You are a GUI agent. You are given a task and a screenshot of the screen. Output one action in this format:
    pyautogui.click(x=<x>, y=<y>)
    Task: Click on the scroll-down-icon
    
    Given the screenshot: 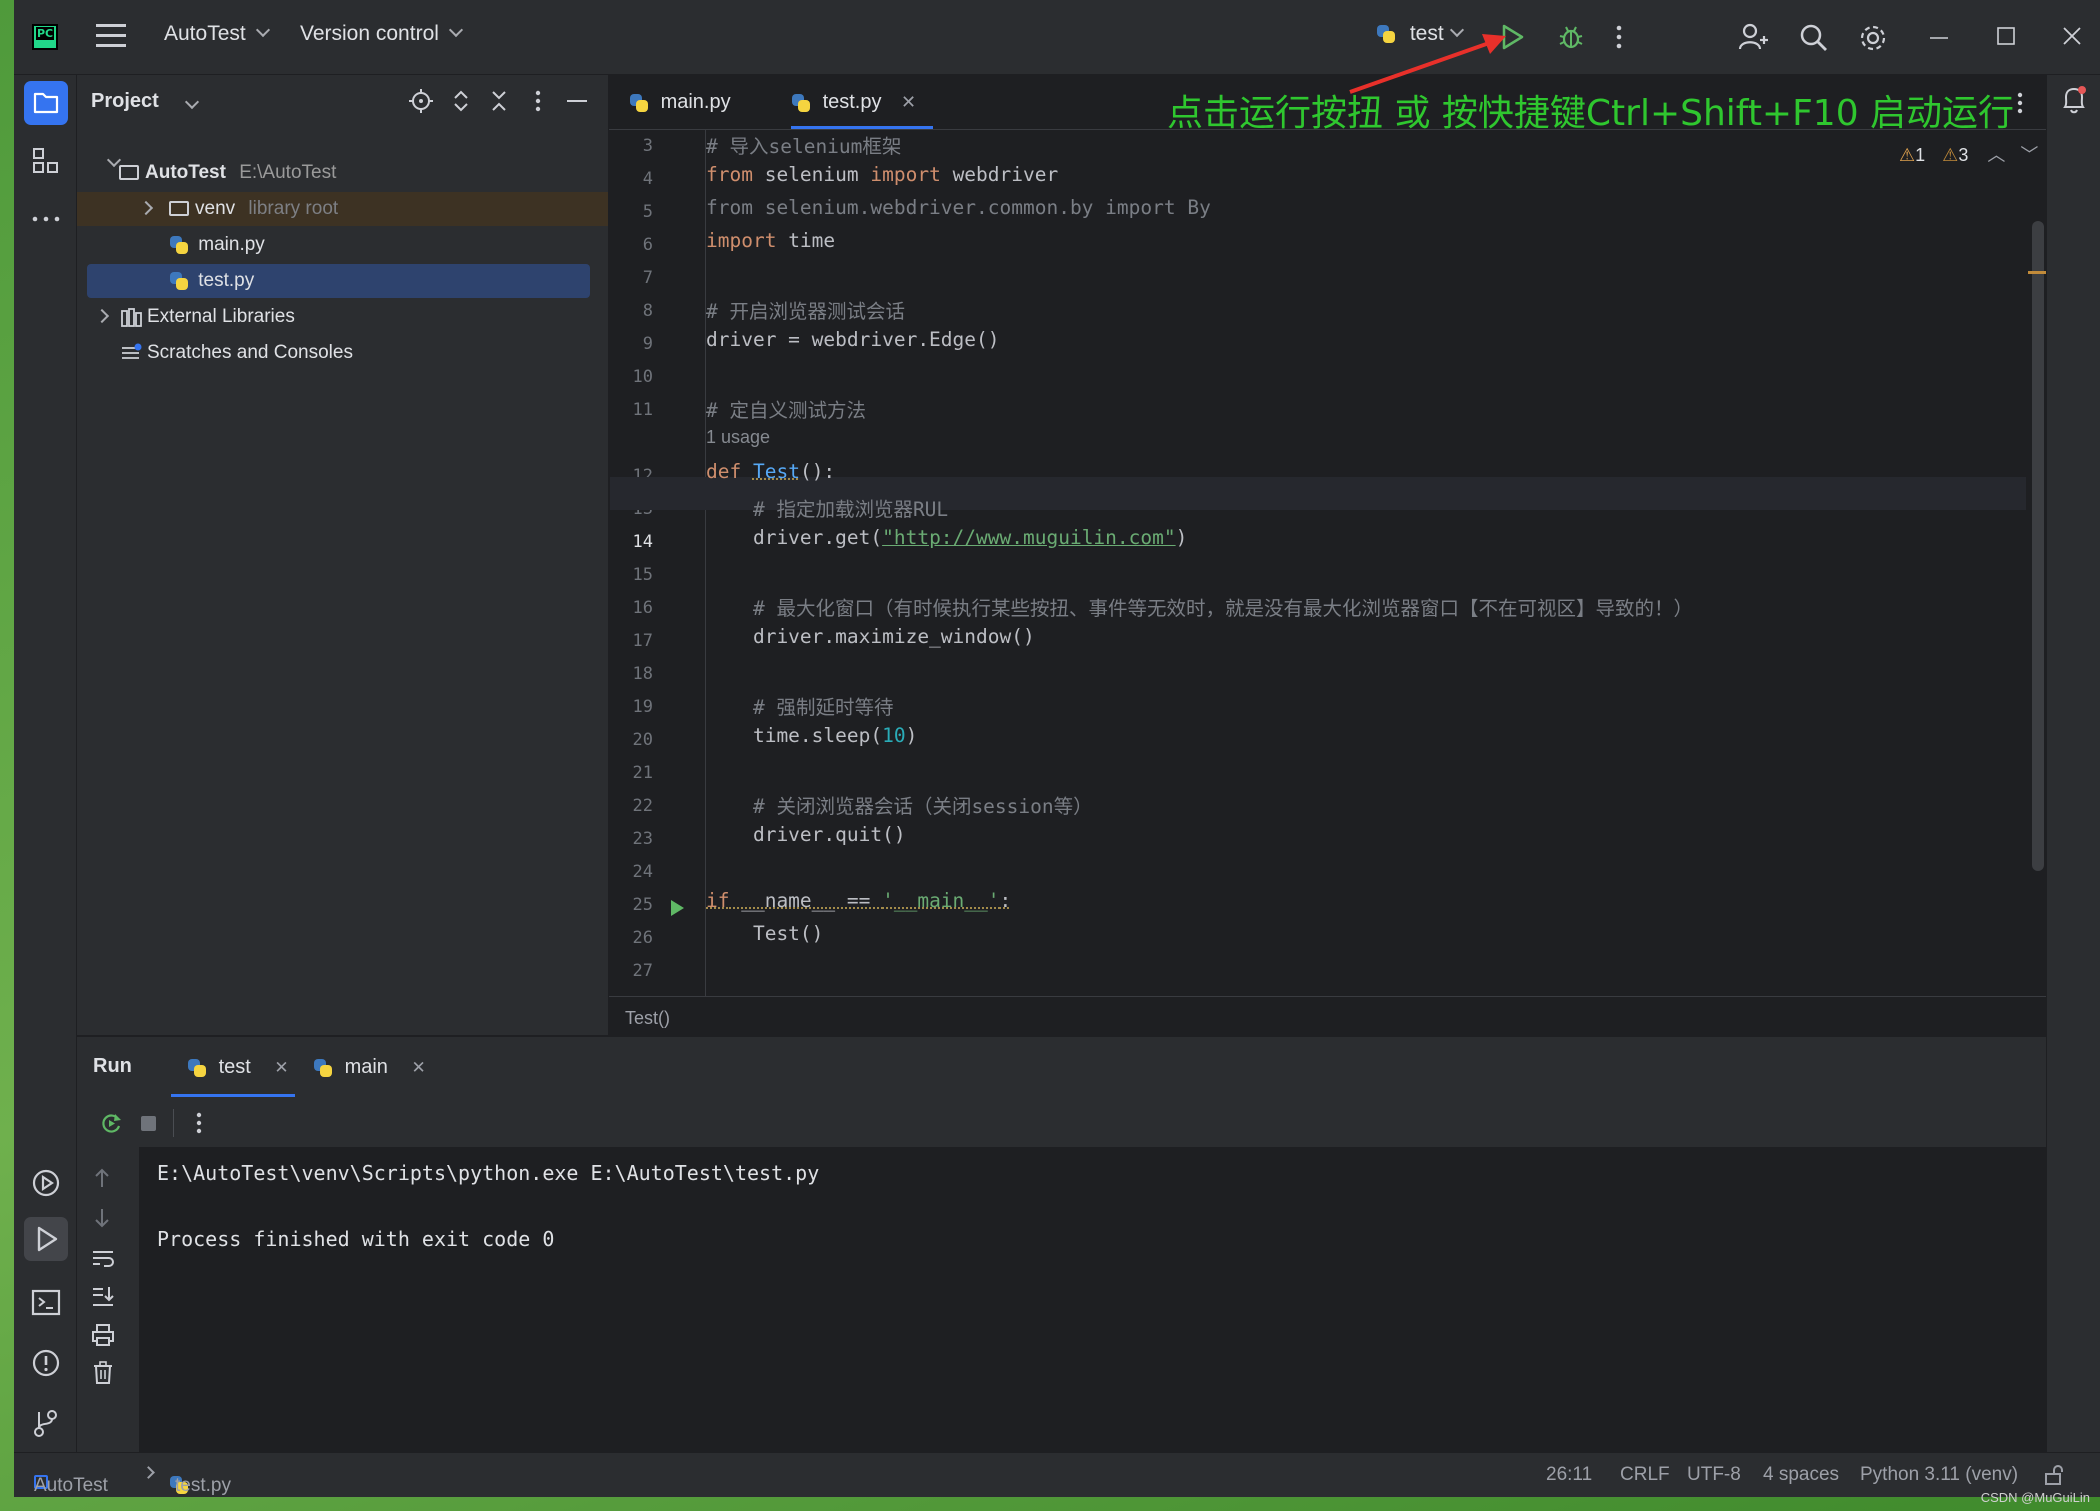 What is the action you would take?
    pyautogui.click(x=102, y=1218)
    